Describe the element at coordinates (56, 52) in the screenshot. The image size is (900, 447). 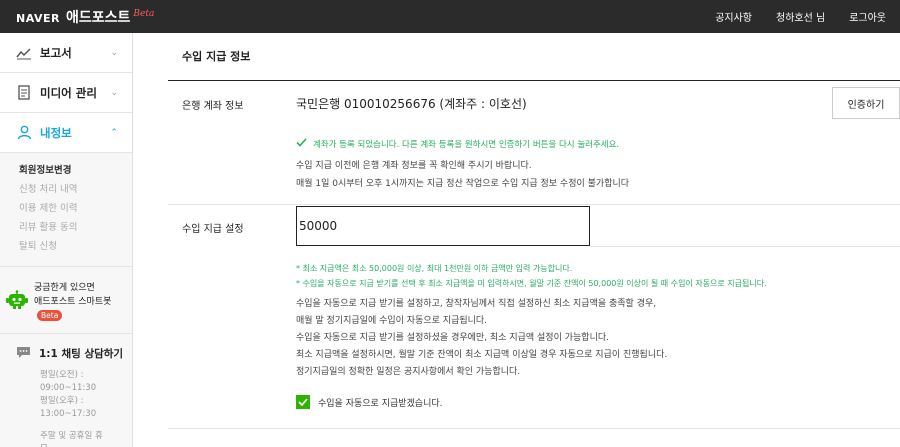
I see `sidebar-item-label: 보고서` at that location.